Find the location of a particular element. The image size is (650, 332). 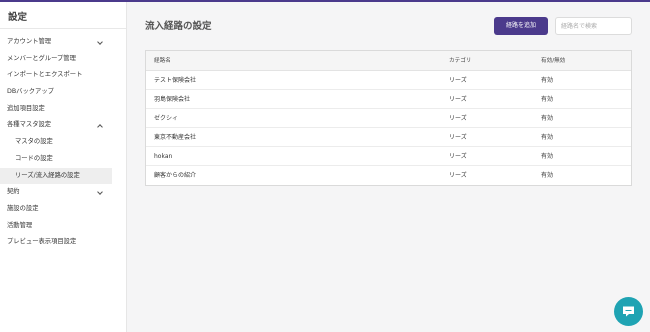

table-row: 東京不動産会社 リーズ 有効 is located at coordinates (388, 137).